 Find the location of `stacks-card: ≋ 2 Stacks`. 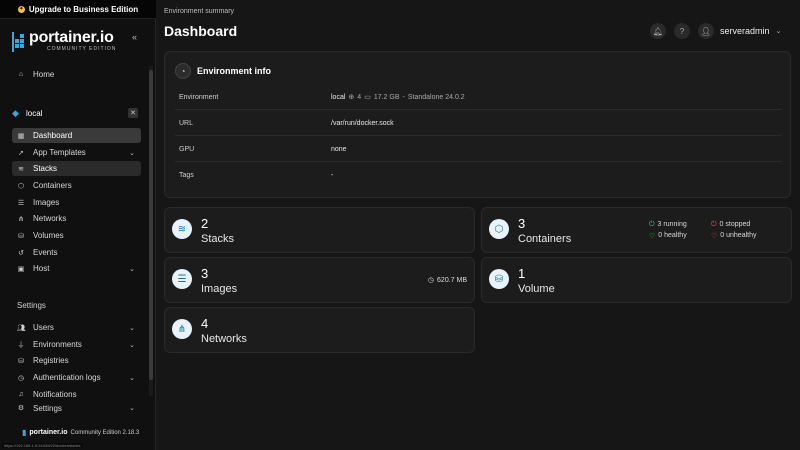

stacks-card: ≋ 2 Stacks is located at coordinates (319, 230).